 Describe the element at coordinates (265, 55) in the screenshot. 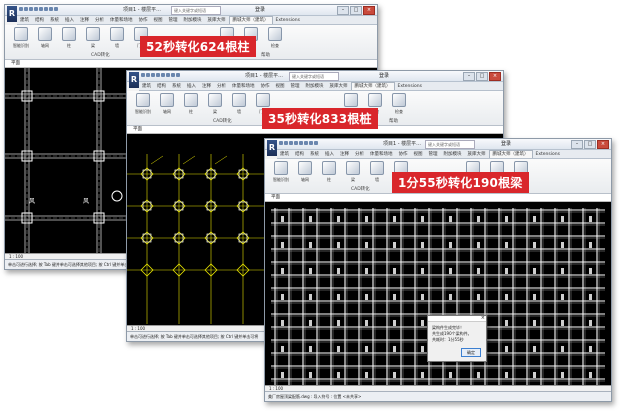

I see `panel-label-help: 帮助` at that location.